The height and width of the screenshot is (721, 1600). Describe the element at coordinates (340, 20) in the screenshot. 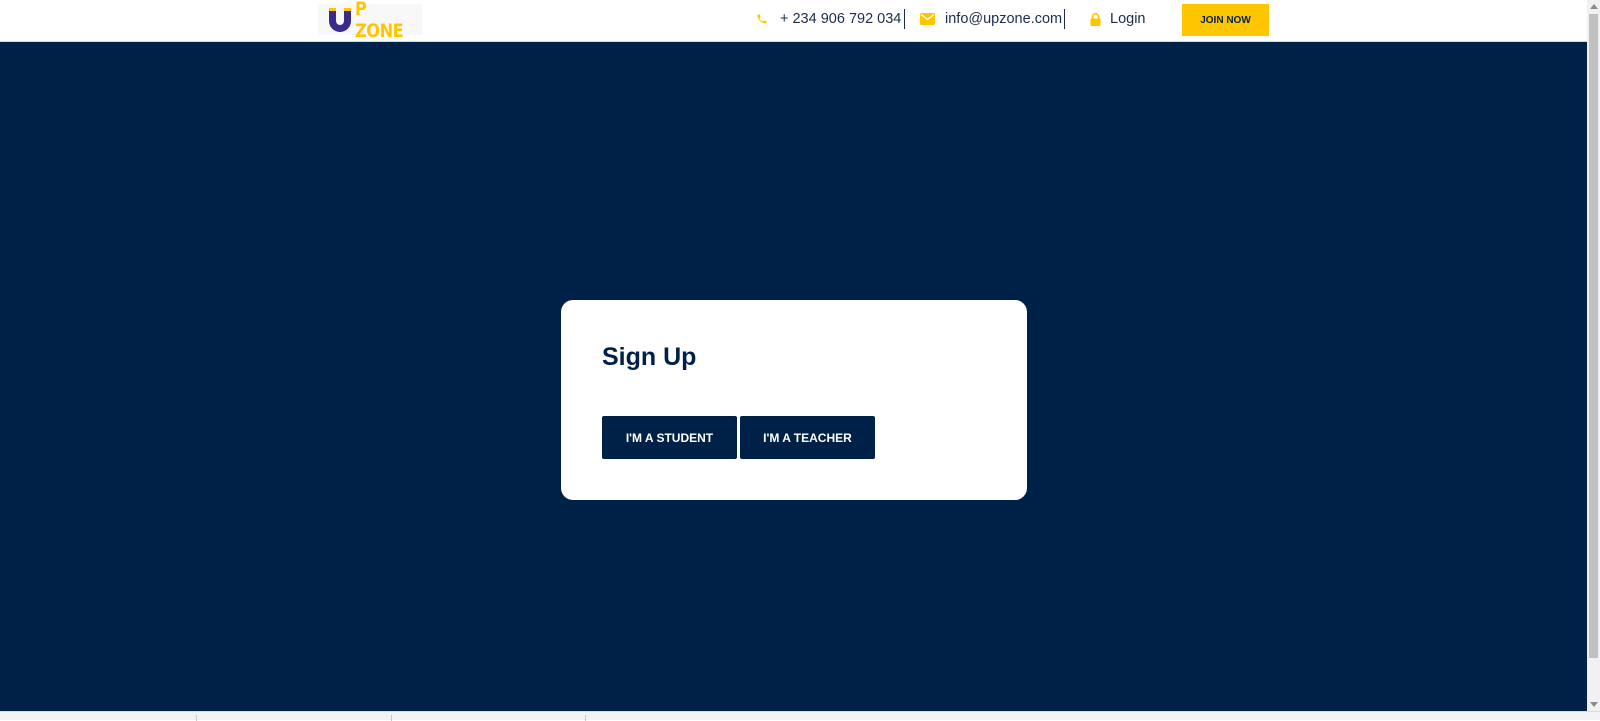

I see `logo-u-icon` at that location.